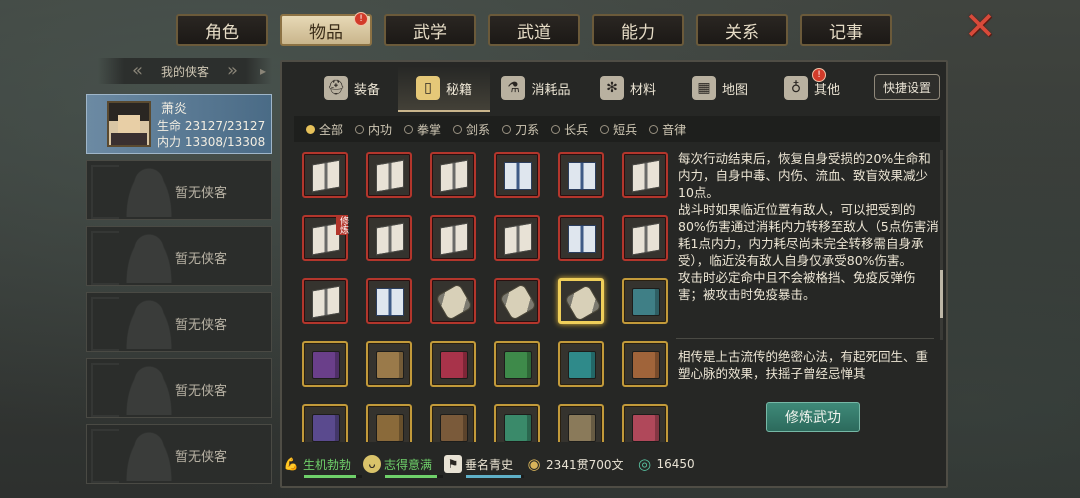  What do you see at coordinates (444, 89) in the screenshot?
I see `category-tab-1: ▯ 秘籍` at bounding box center [444, 89].